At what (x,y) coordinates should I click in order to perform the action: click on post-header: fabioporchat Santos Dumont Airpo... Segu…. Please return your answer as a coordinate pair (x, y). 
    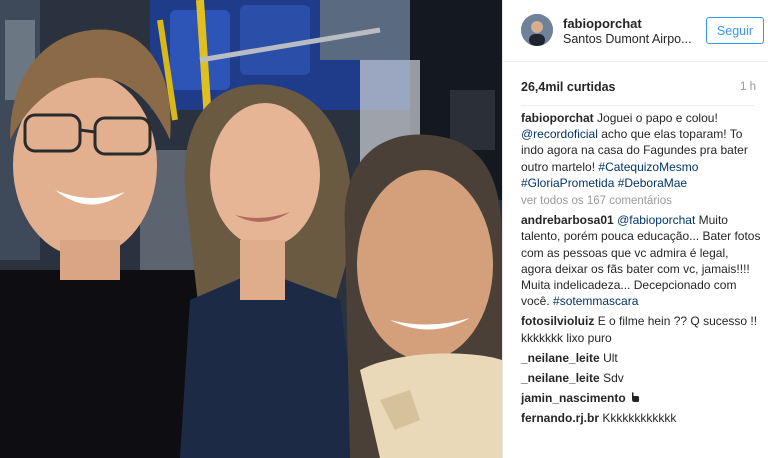
    Looking at the image, I should click on (635, 31).